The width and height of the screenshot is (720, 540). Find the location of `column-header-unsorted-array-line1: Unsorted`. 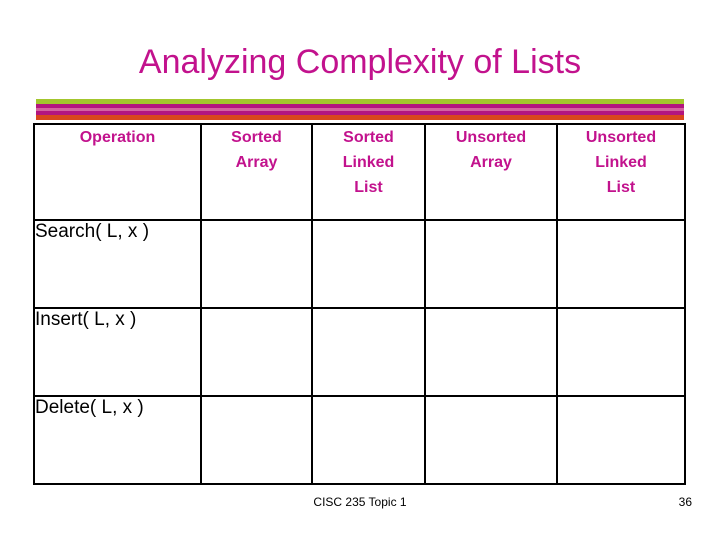

column-header-unsorted-array-line1: Unsorted is located at coordinates (491, 137).